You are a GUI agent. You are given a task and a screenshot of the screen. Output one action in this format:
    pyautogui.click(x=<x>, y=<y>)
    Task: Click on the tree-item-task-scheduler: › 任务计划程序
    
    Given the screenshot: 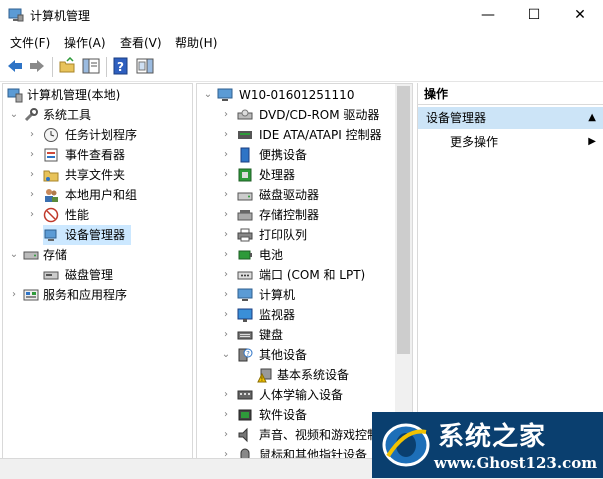 What is the action you would take?
    pyautogui.click(x=97, y=135)
    